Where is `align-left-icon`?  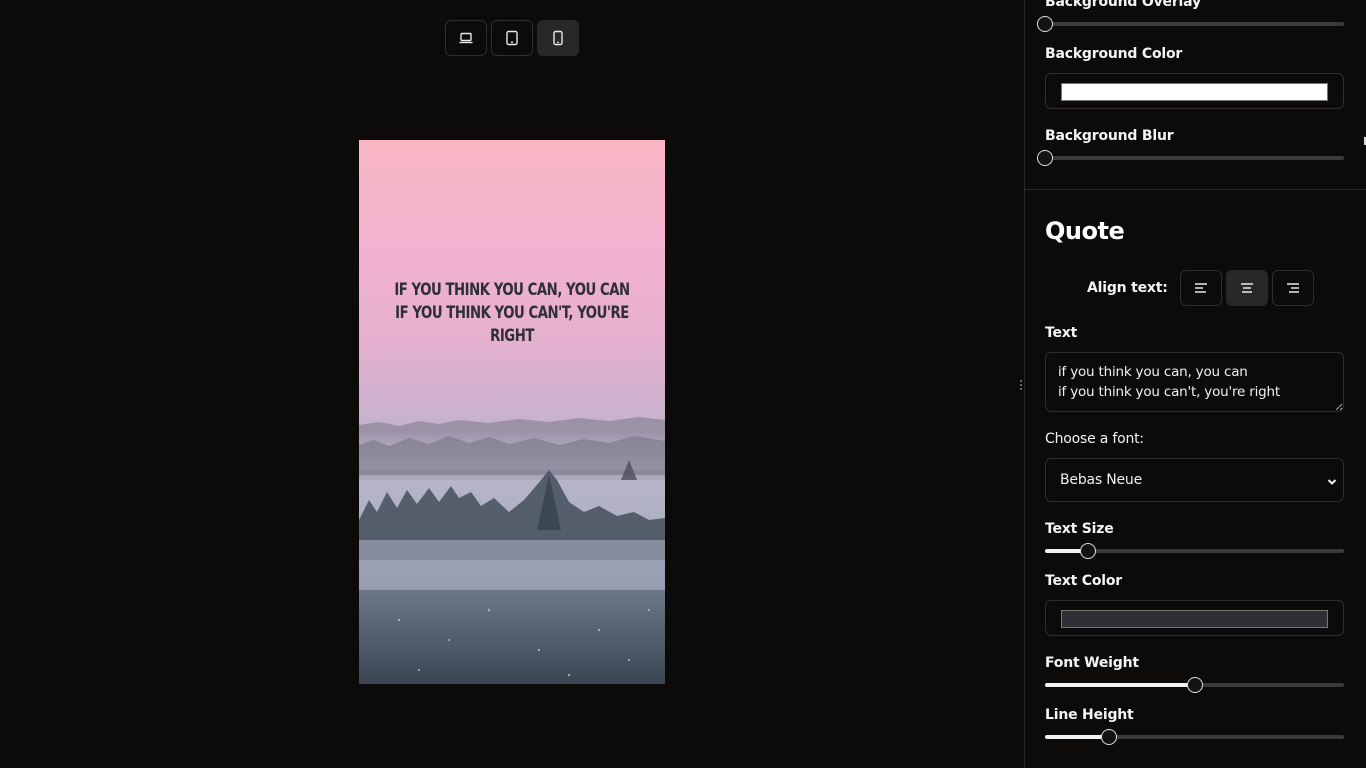 align-left-icon is located at coordinates (1200, 288).